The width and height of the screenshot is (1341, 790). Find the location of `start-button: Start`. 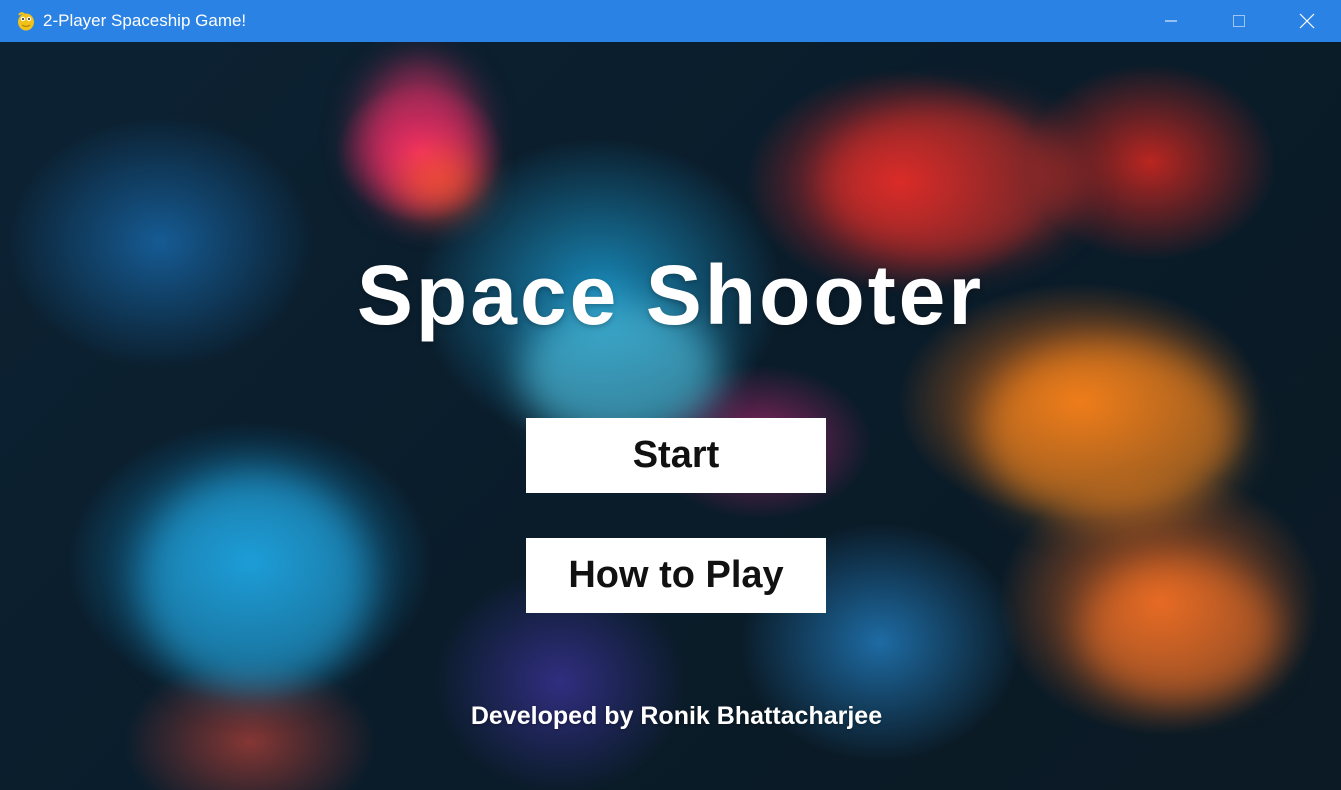

start-button: Start is located at coordinates (676, 455).